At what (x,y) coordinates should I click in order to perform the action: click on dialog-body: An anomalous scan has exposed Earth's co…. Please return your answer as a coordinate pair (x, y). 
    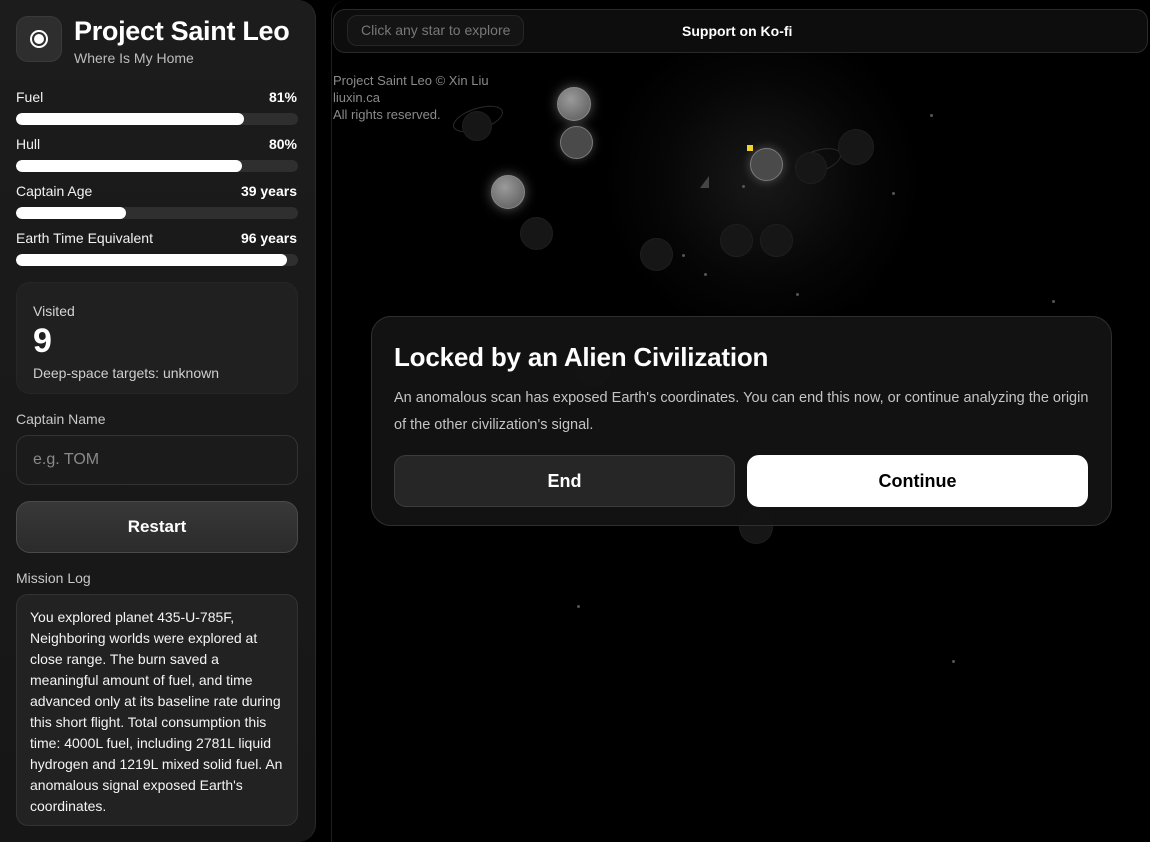
    Looking at the image, I should click on (741, 411).